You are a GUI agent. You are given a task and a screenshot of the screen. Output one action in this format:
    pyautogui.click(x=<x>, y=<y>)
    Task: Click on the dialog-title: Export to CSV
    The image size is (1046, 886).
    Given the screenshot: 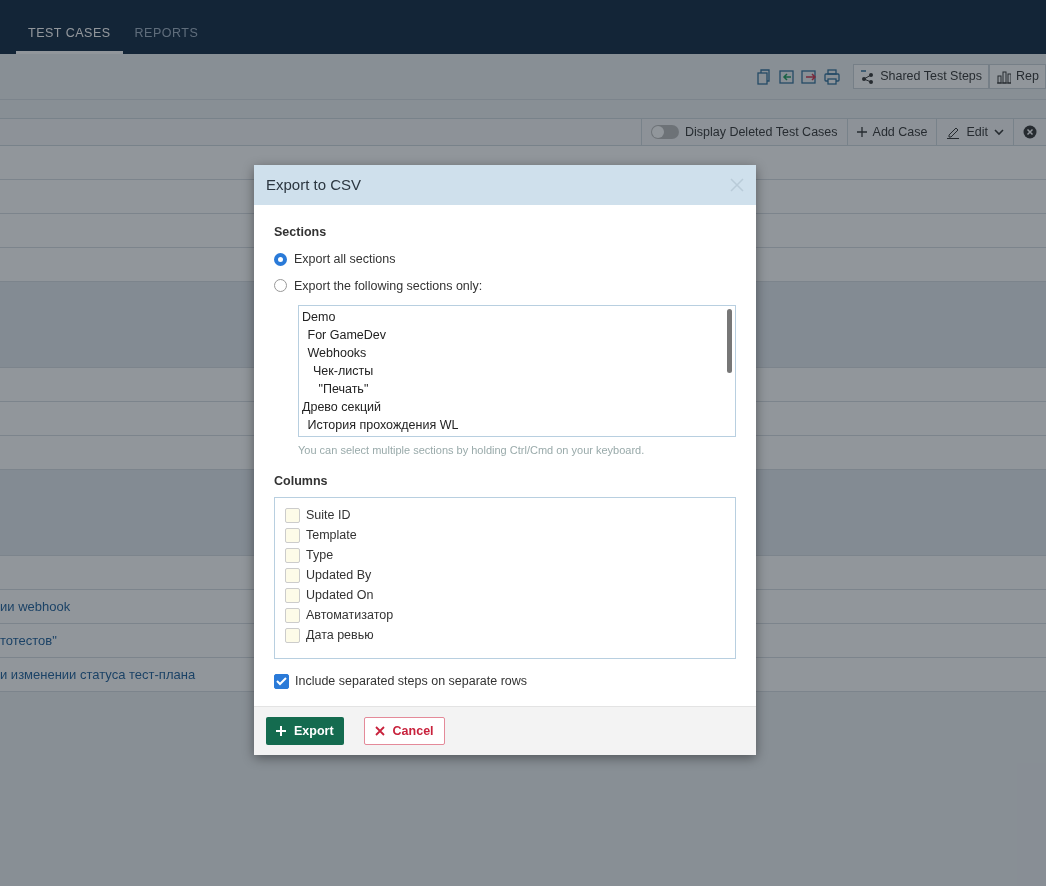 What is the action you would take?
    pyautogui.click(x=314, y=185)
    